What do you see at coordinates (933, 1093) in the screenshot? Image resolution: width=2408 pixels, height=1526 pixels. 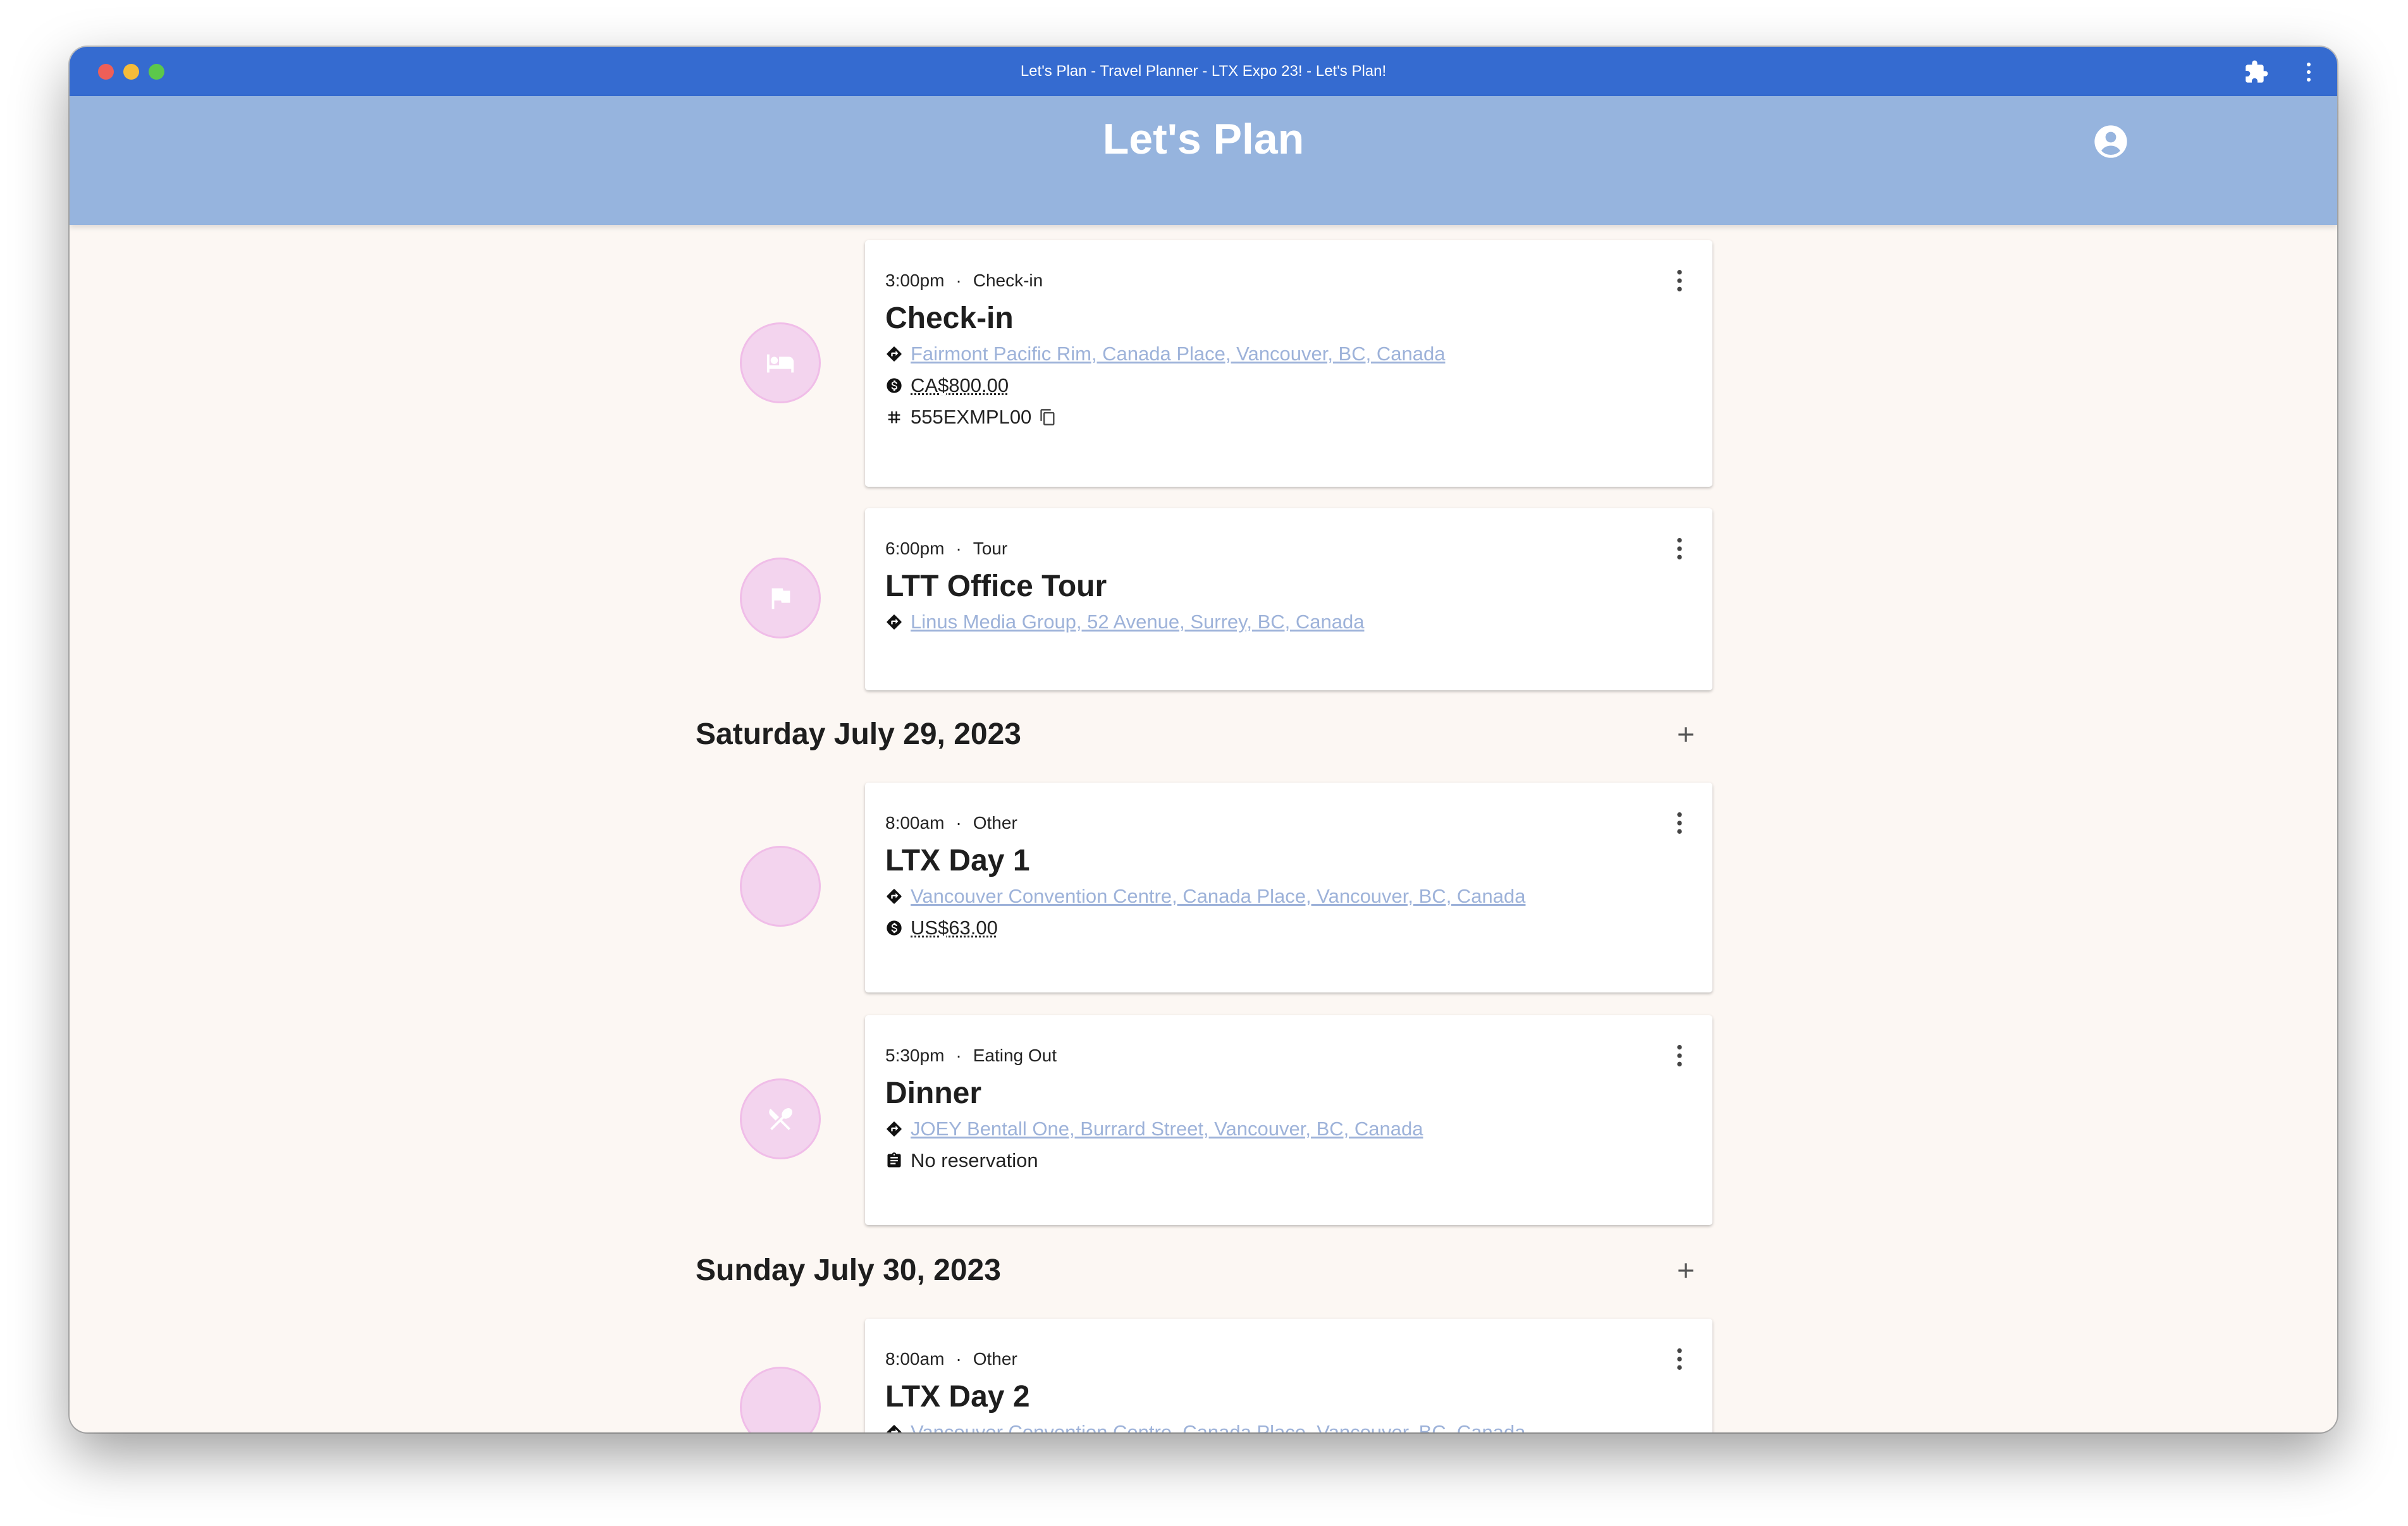 I see `event-title: Dinner` at bounding box center [933, 1093].